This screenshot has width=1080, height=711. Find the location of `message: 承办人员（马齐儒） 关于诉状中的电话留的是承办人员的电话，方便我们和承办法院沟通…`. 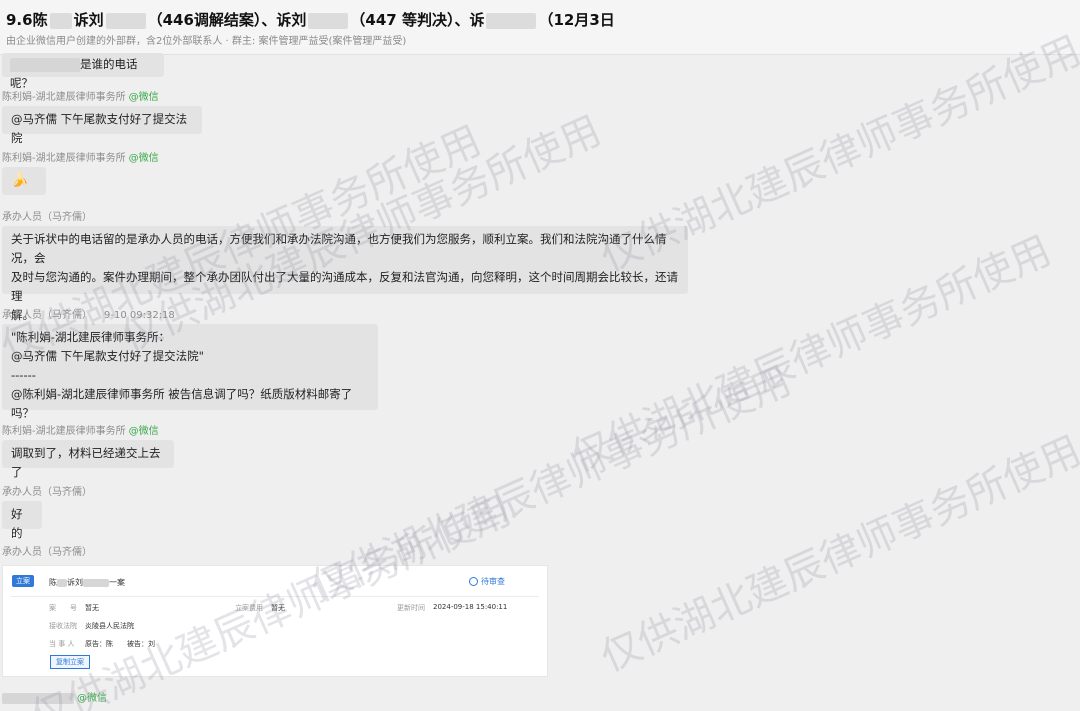

message: 承办人员（马齐儒） 关于诉状中的电话留的是承办人员的电话，方便我们和承办法院沟通… is located at coordinates (345, 265).